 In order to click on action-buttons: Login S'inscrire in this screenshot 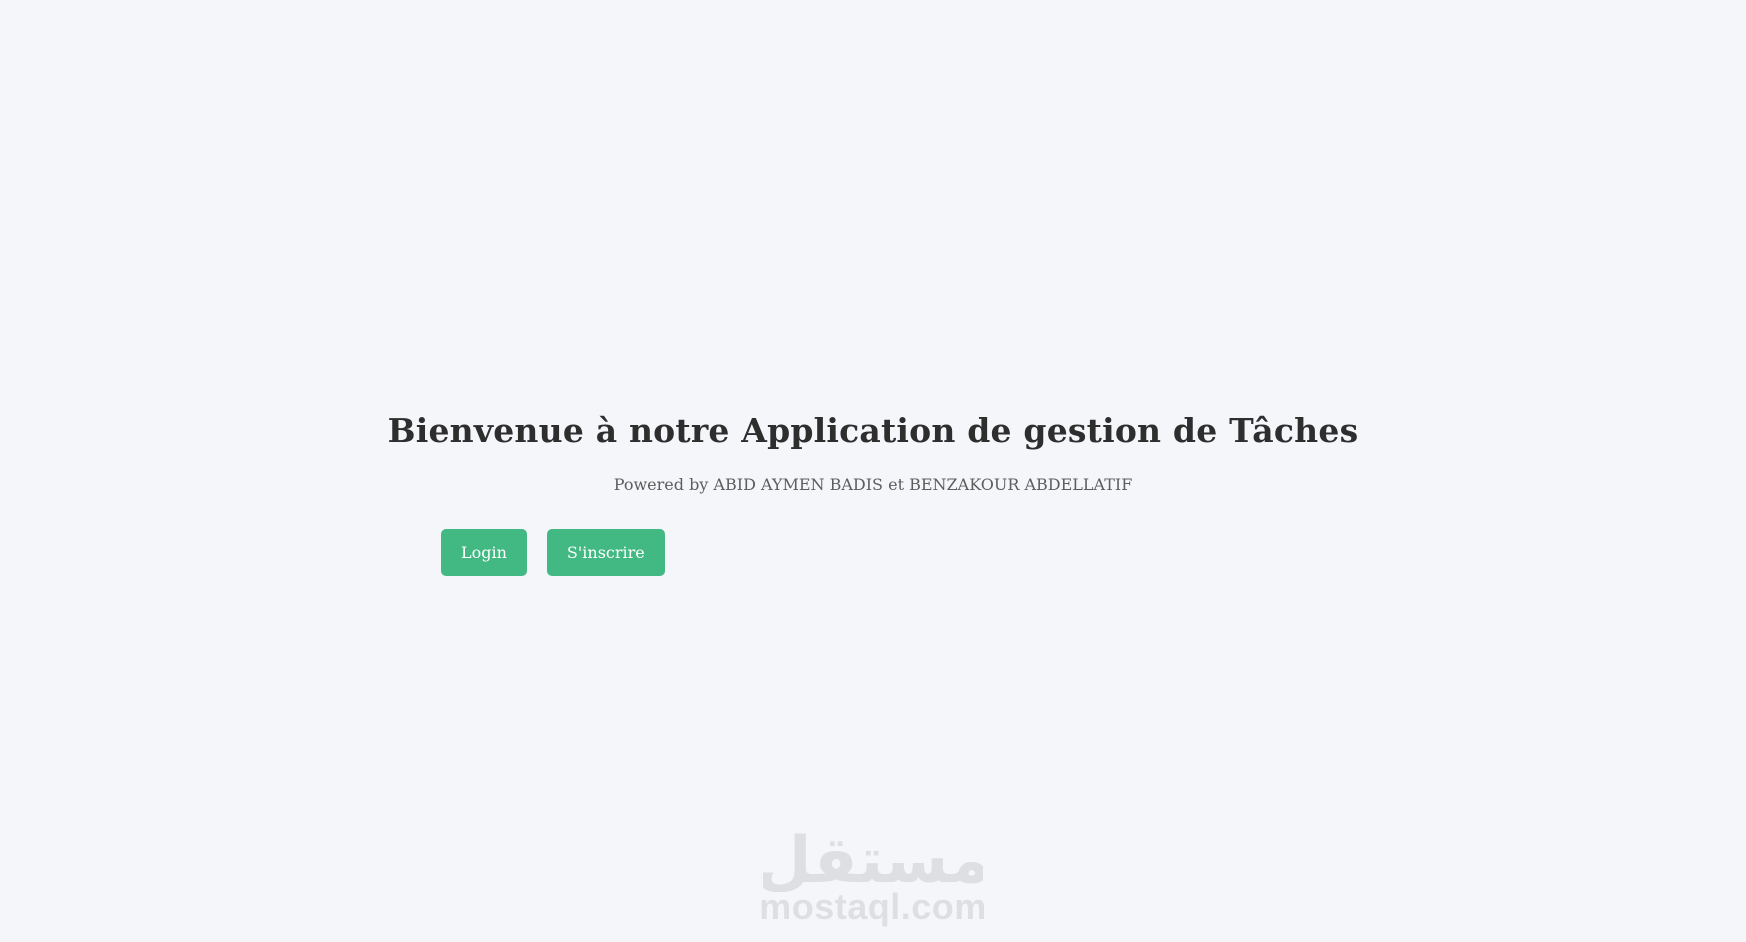, I will do `click(553, 552)`.